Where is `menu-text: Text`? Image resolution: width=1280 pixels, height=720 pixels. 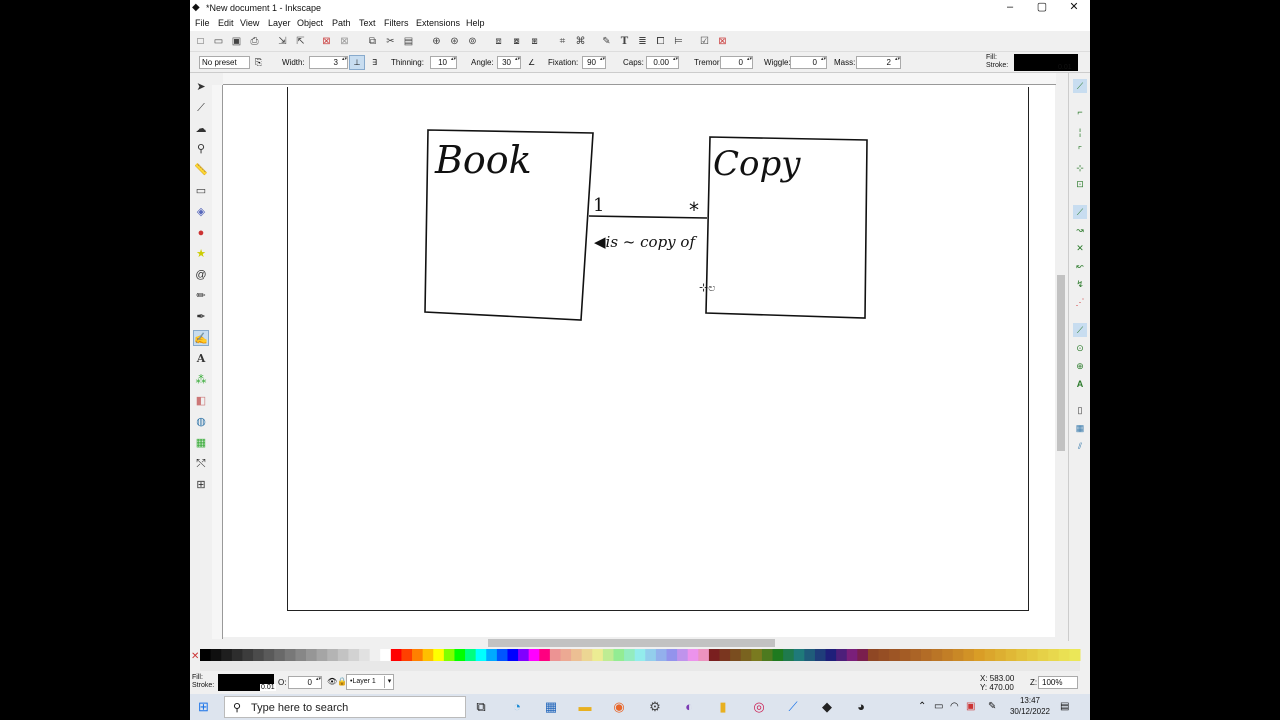 menu-text: Text is located at coordinates (367, 23).